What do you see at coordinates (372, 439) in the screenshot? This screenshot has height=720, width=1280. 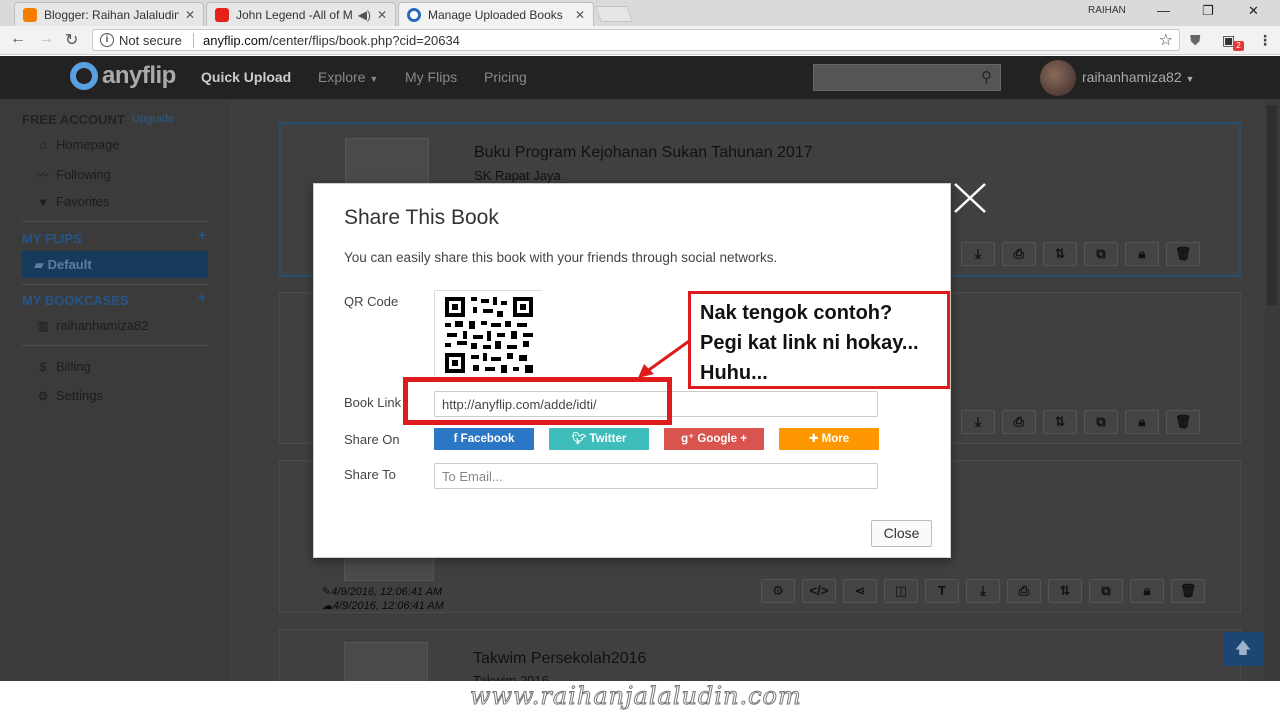 I see `share-on-label: Share On` at bounding box center [372, 439].